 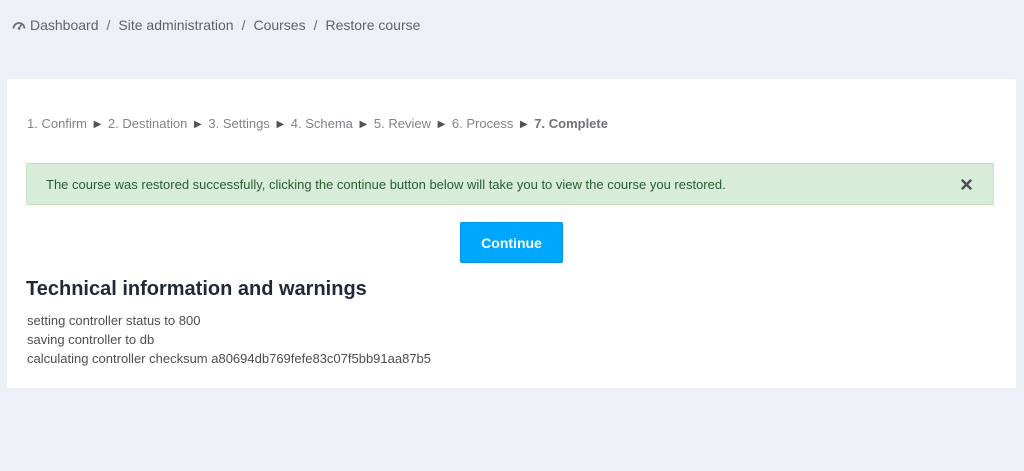 What do you see at coordinates (114, 320) in the screenshot?
I see `log-line: setting controller status to 800` at bounding box center [114, 320].